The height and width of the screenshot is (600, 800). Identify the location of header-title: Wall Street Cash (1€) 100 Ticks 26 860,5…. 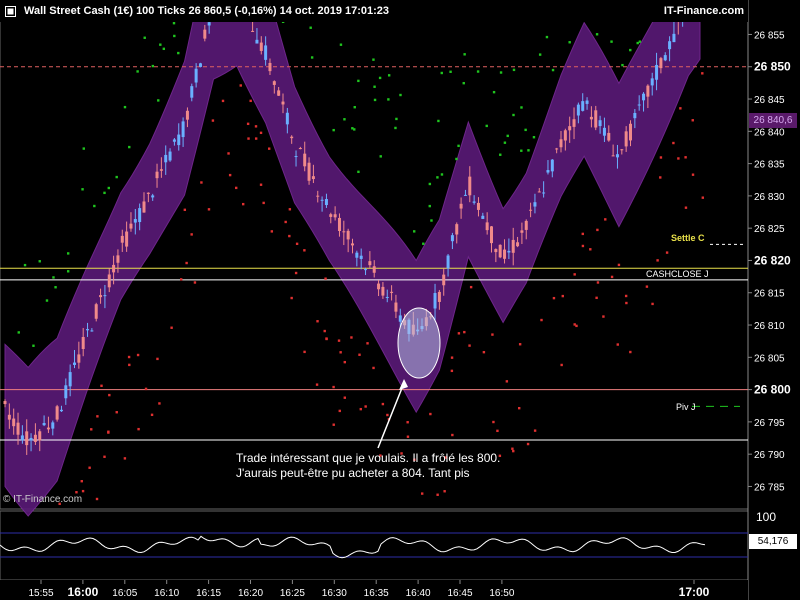
(207, 11).